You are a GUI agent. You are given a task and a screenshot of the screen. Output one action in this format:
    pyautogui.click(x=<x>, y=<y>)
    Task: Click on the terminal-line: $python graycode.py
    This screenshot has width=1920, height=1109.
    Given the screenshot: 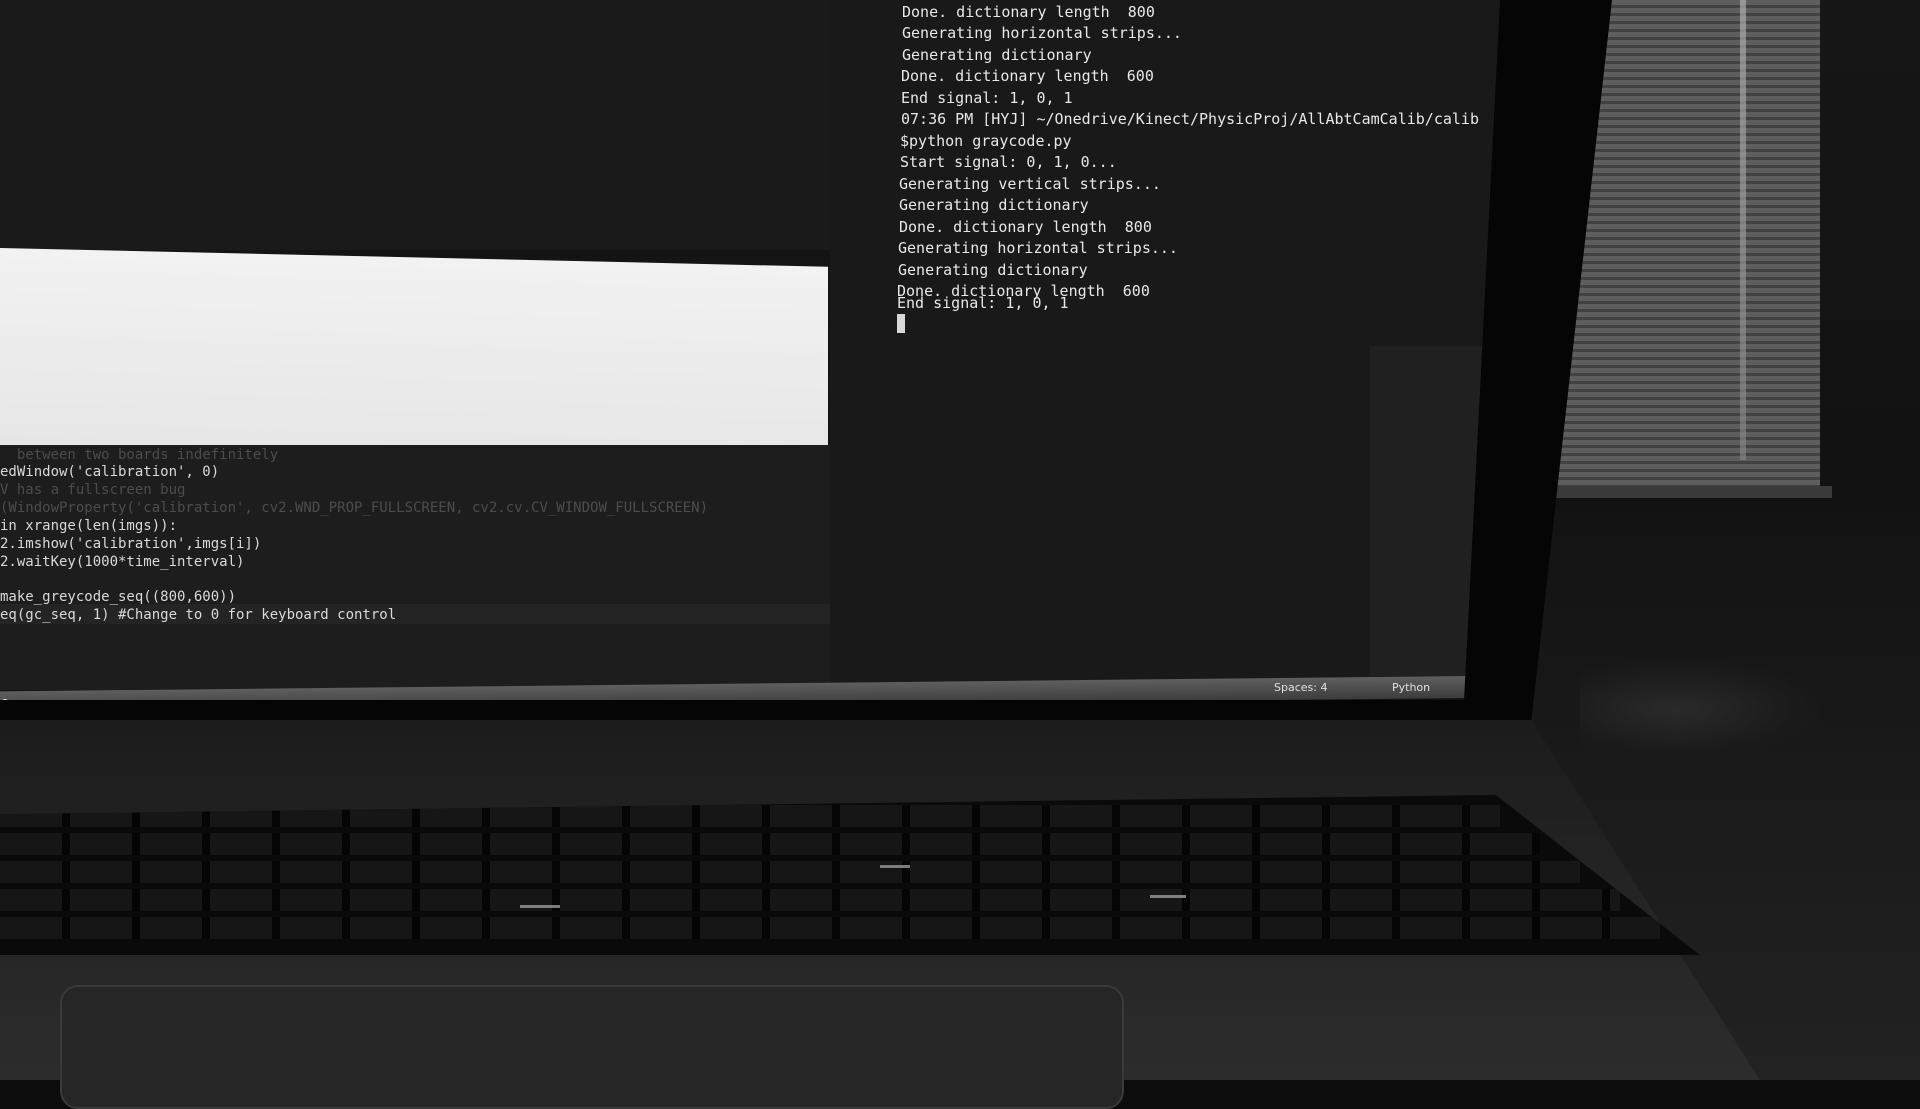 What is the action you would take?
    pyautogui.click(x=986, y=141)
    